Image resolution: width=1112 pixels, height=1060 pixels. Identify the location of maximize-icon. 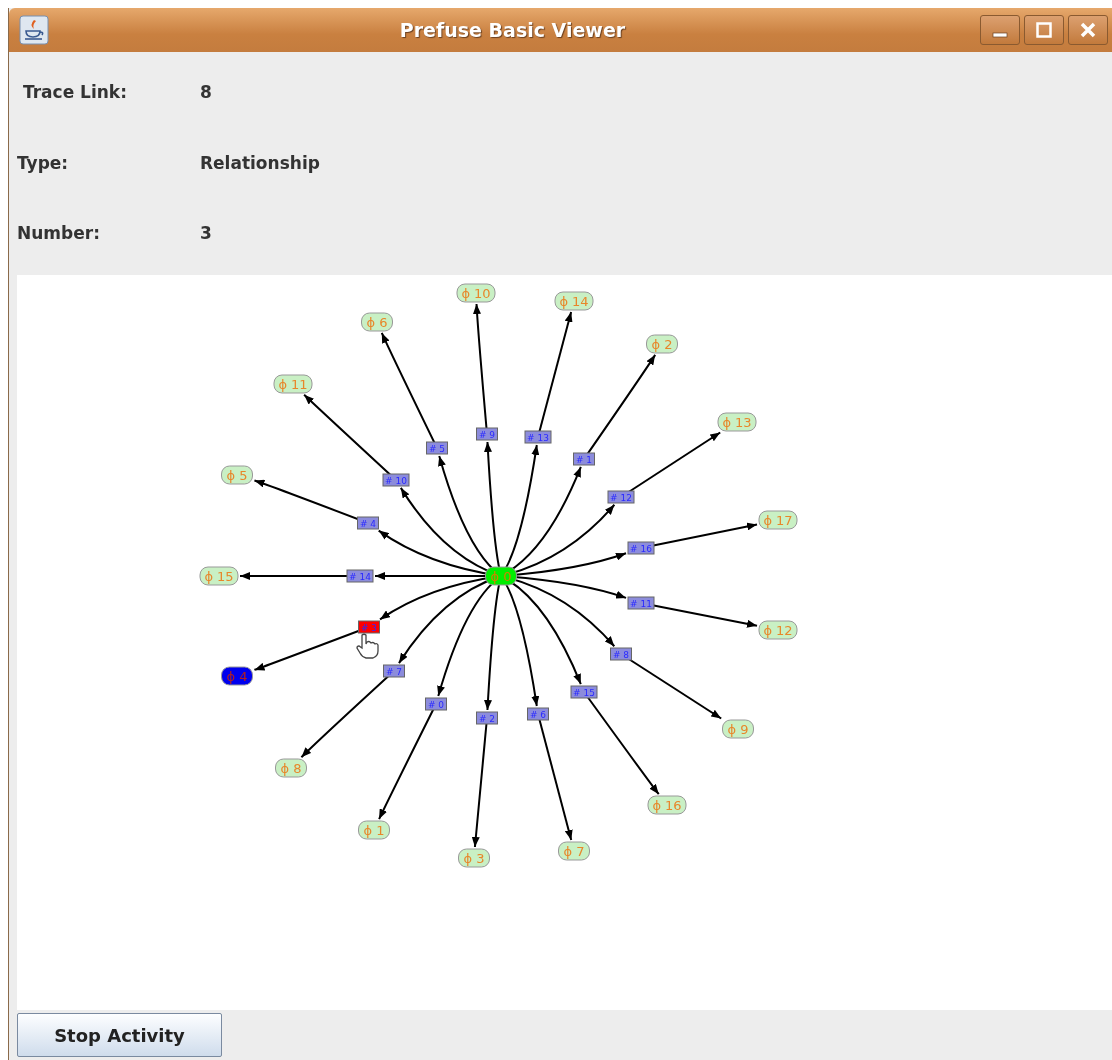
(1044, 30).